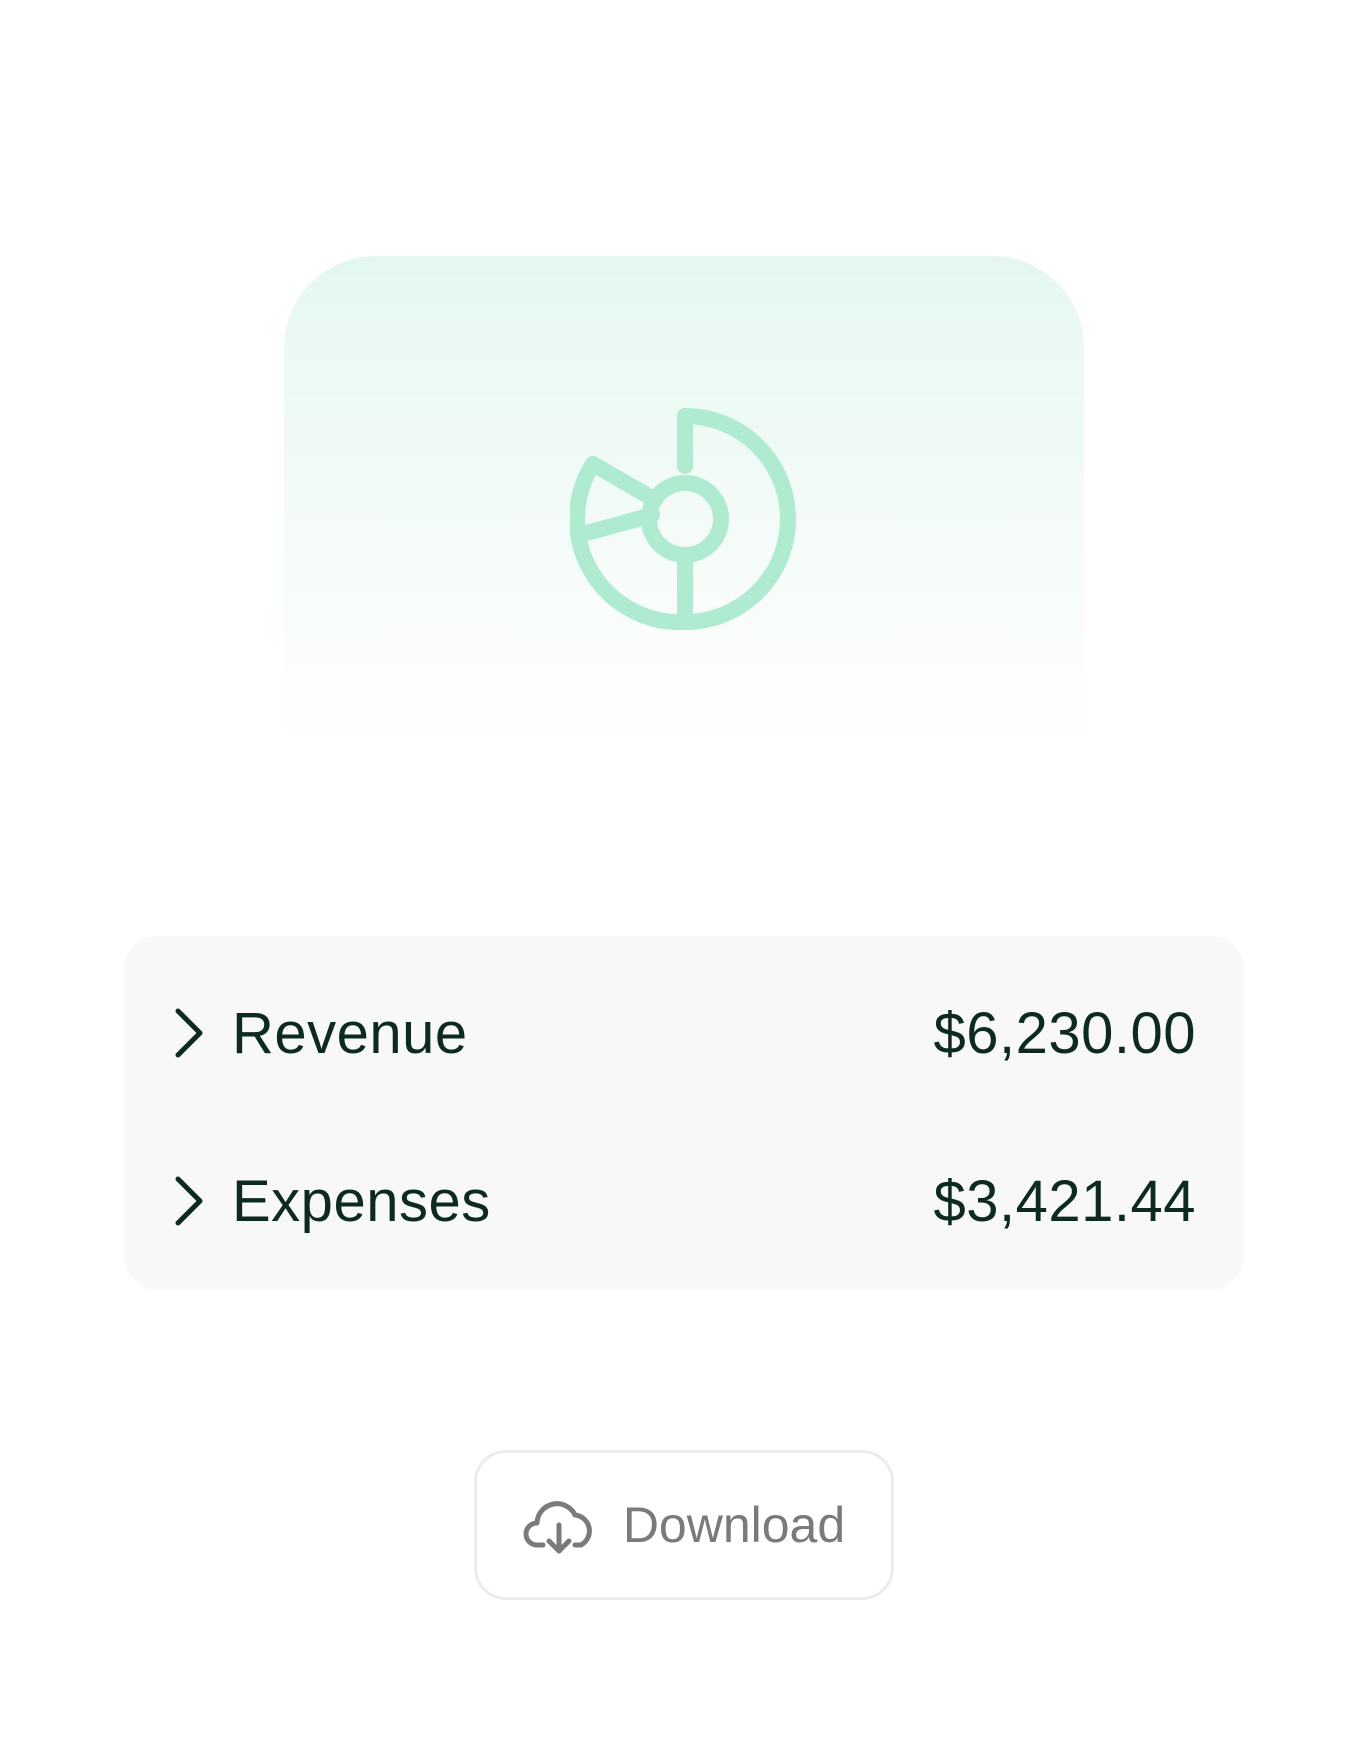 This screenshot has height=1760, width=1368. What do you see at coordinates (1064, 1201) in the screenshot?
I see `expenses-value: $3,421.44` at bounding box center [1064, 1201].